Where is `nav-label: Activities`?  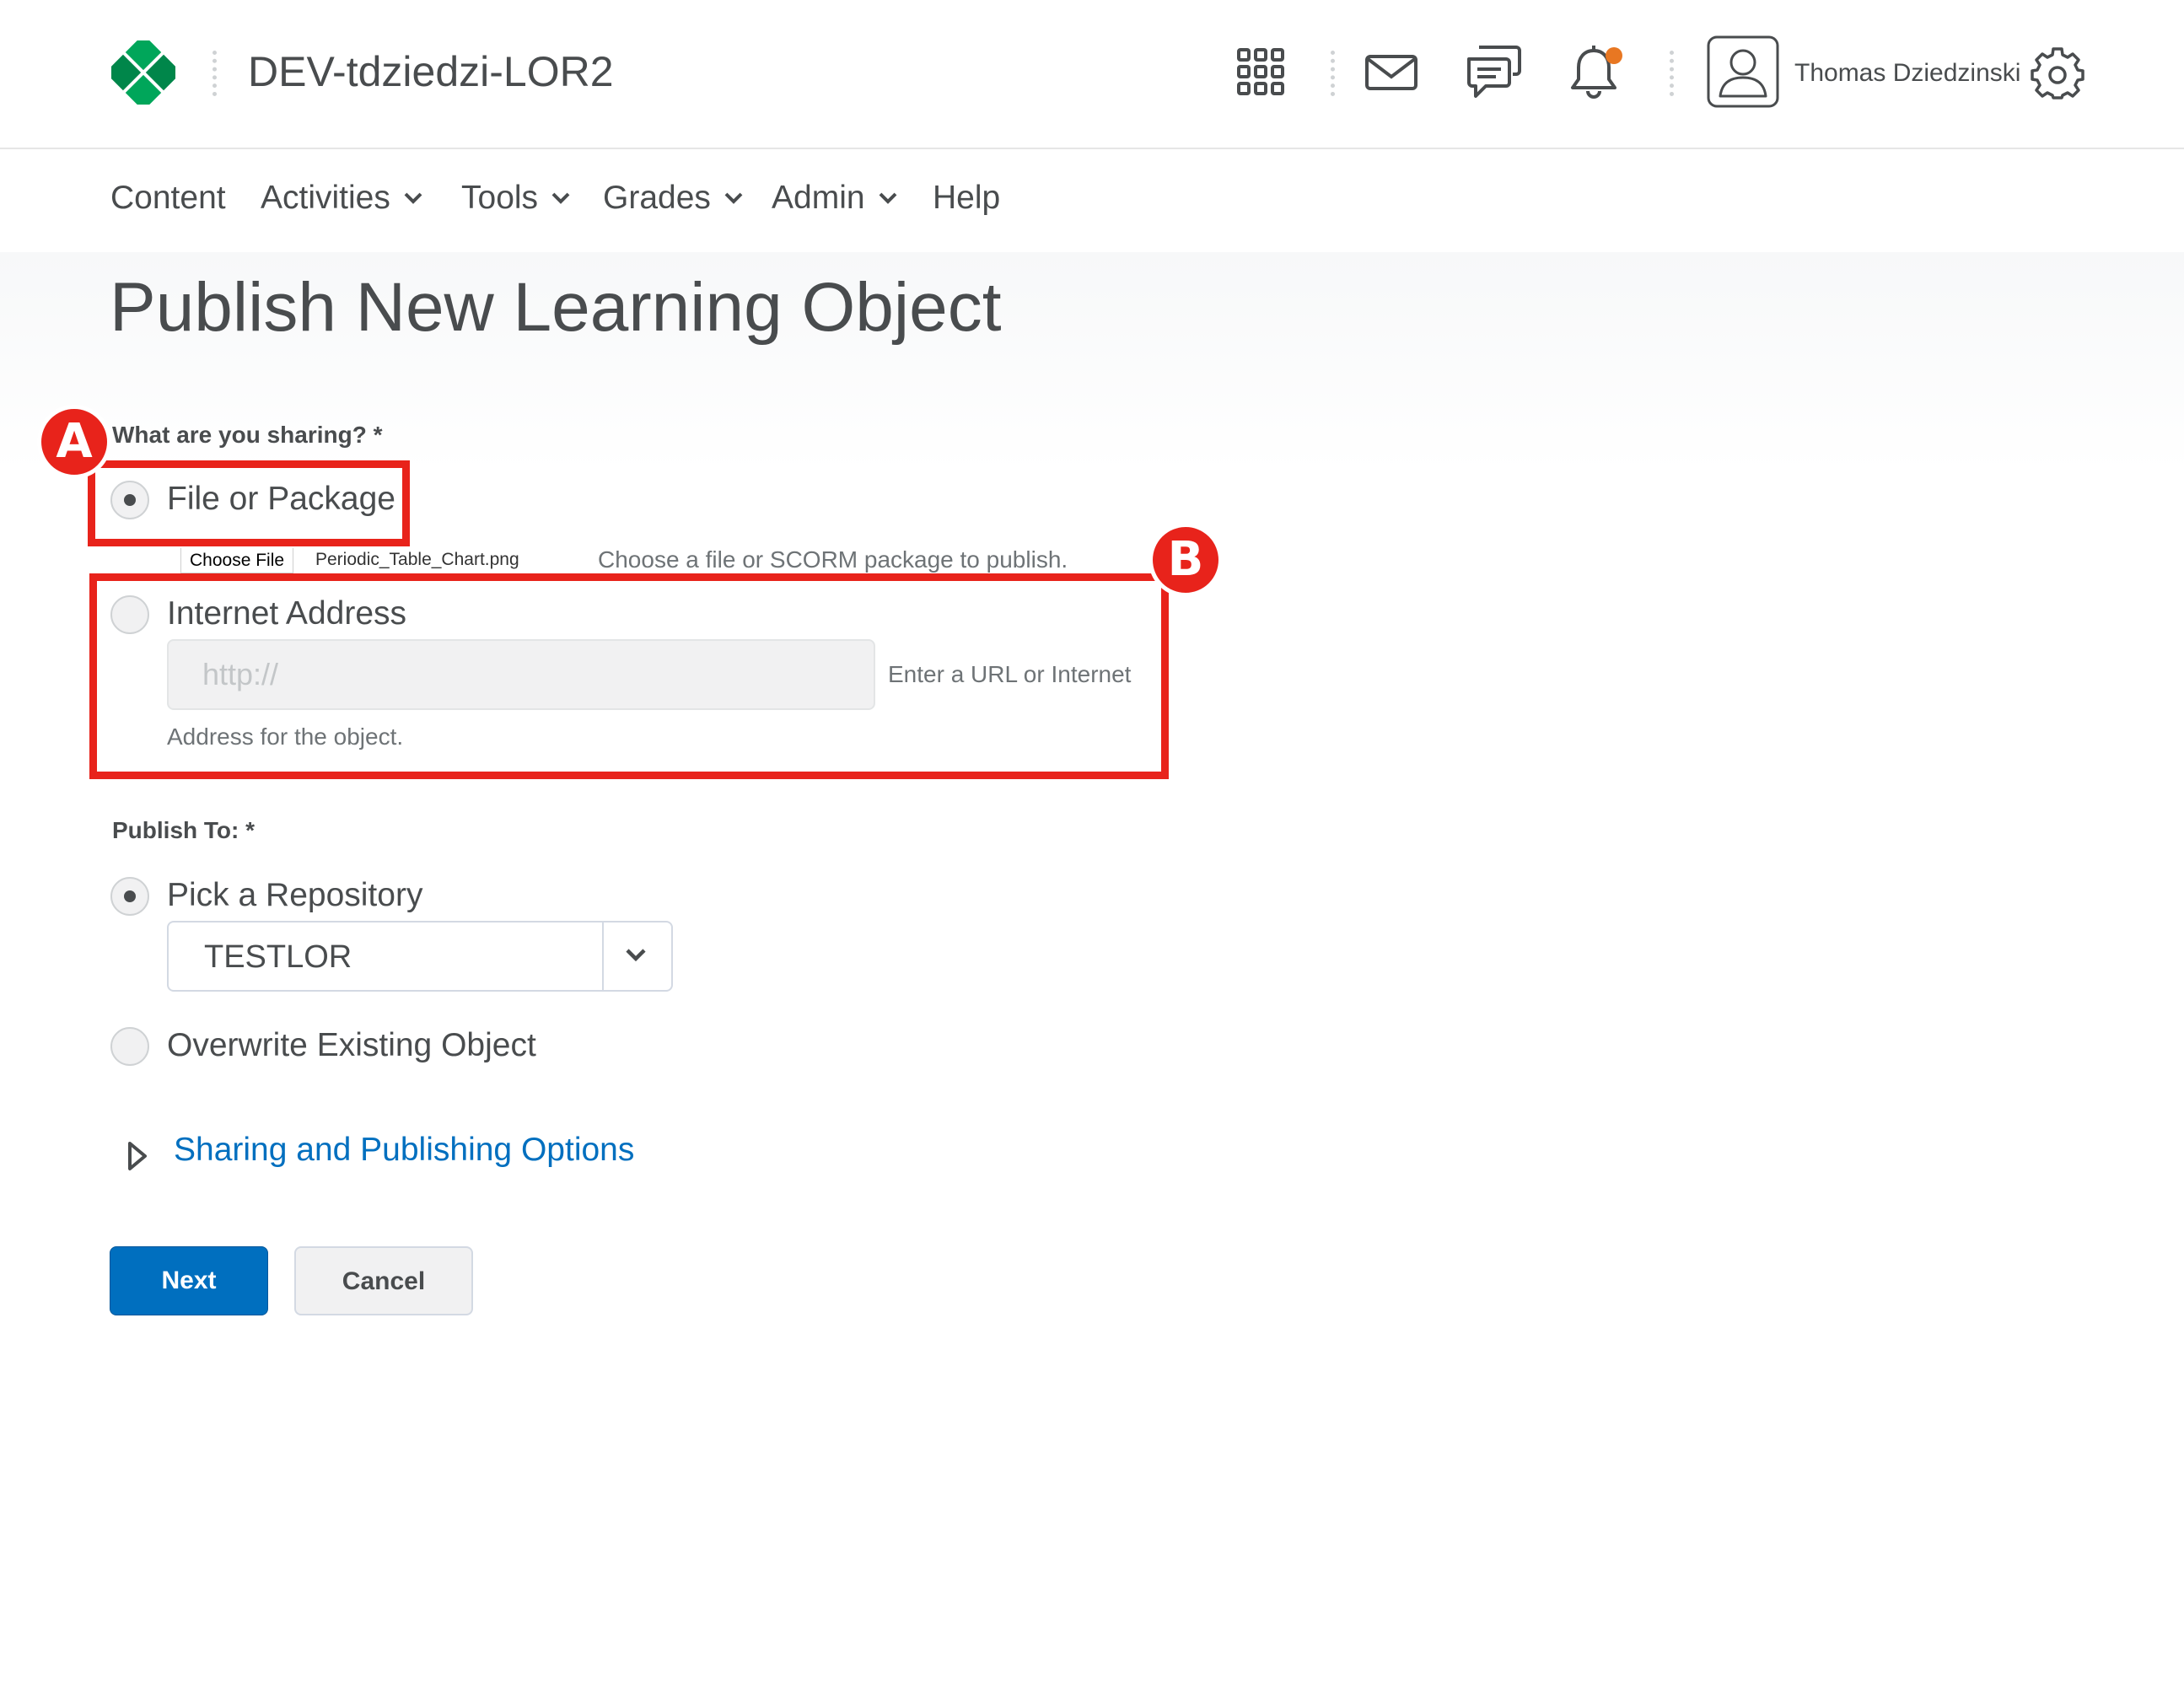 nav-label: Activities is located at coordinates (325, 198).